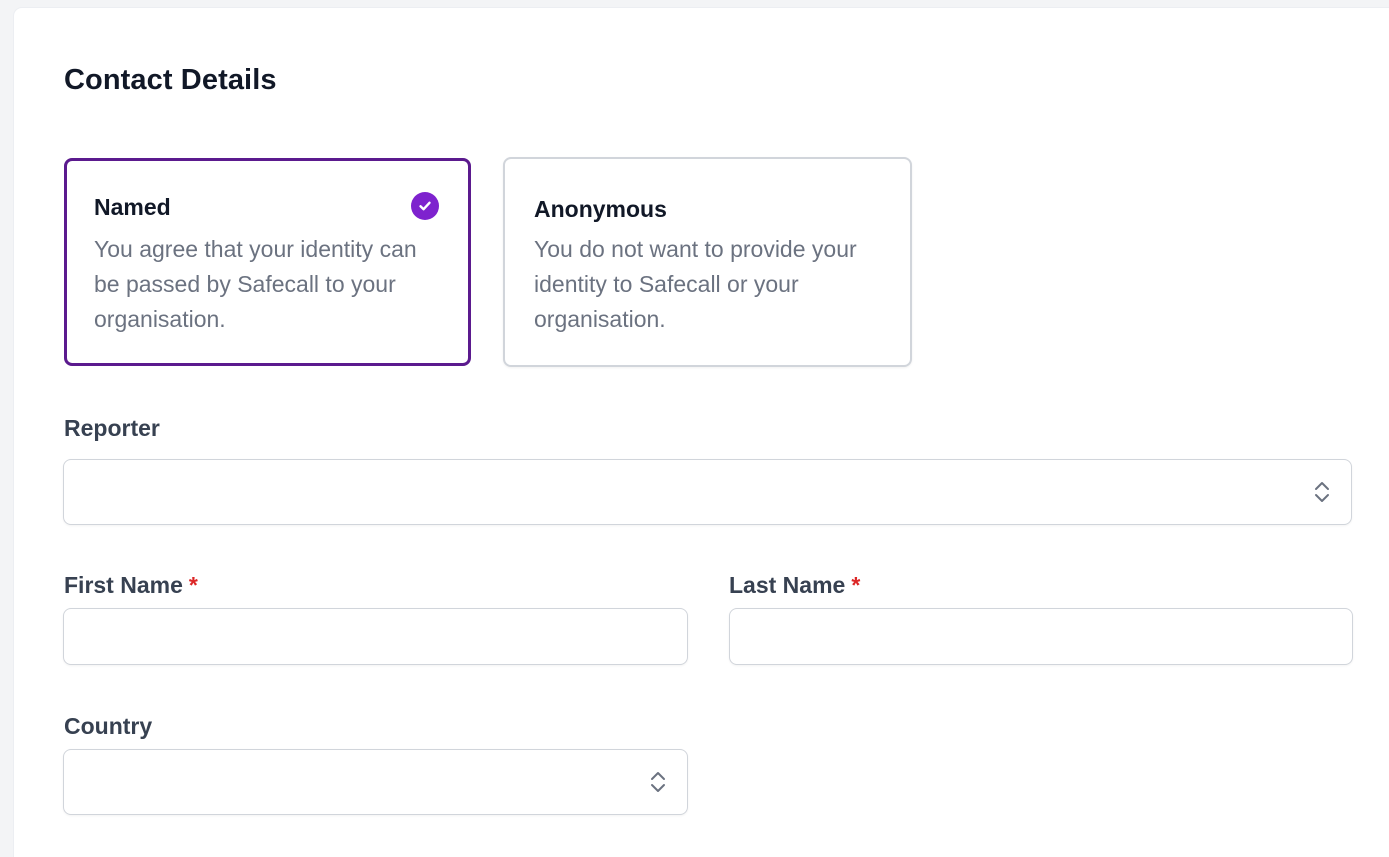 Image resolution: width=1389 pixels, height=857 pixels. Describe the element at coordinates (123, 585) in the screenshot. I see `first-name-label-text: First Name` at that location.